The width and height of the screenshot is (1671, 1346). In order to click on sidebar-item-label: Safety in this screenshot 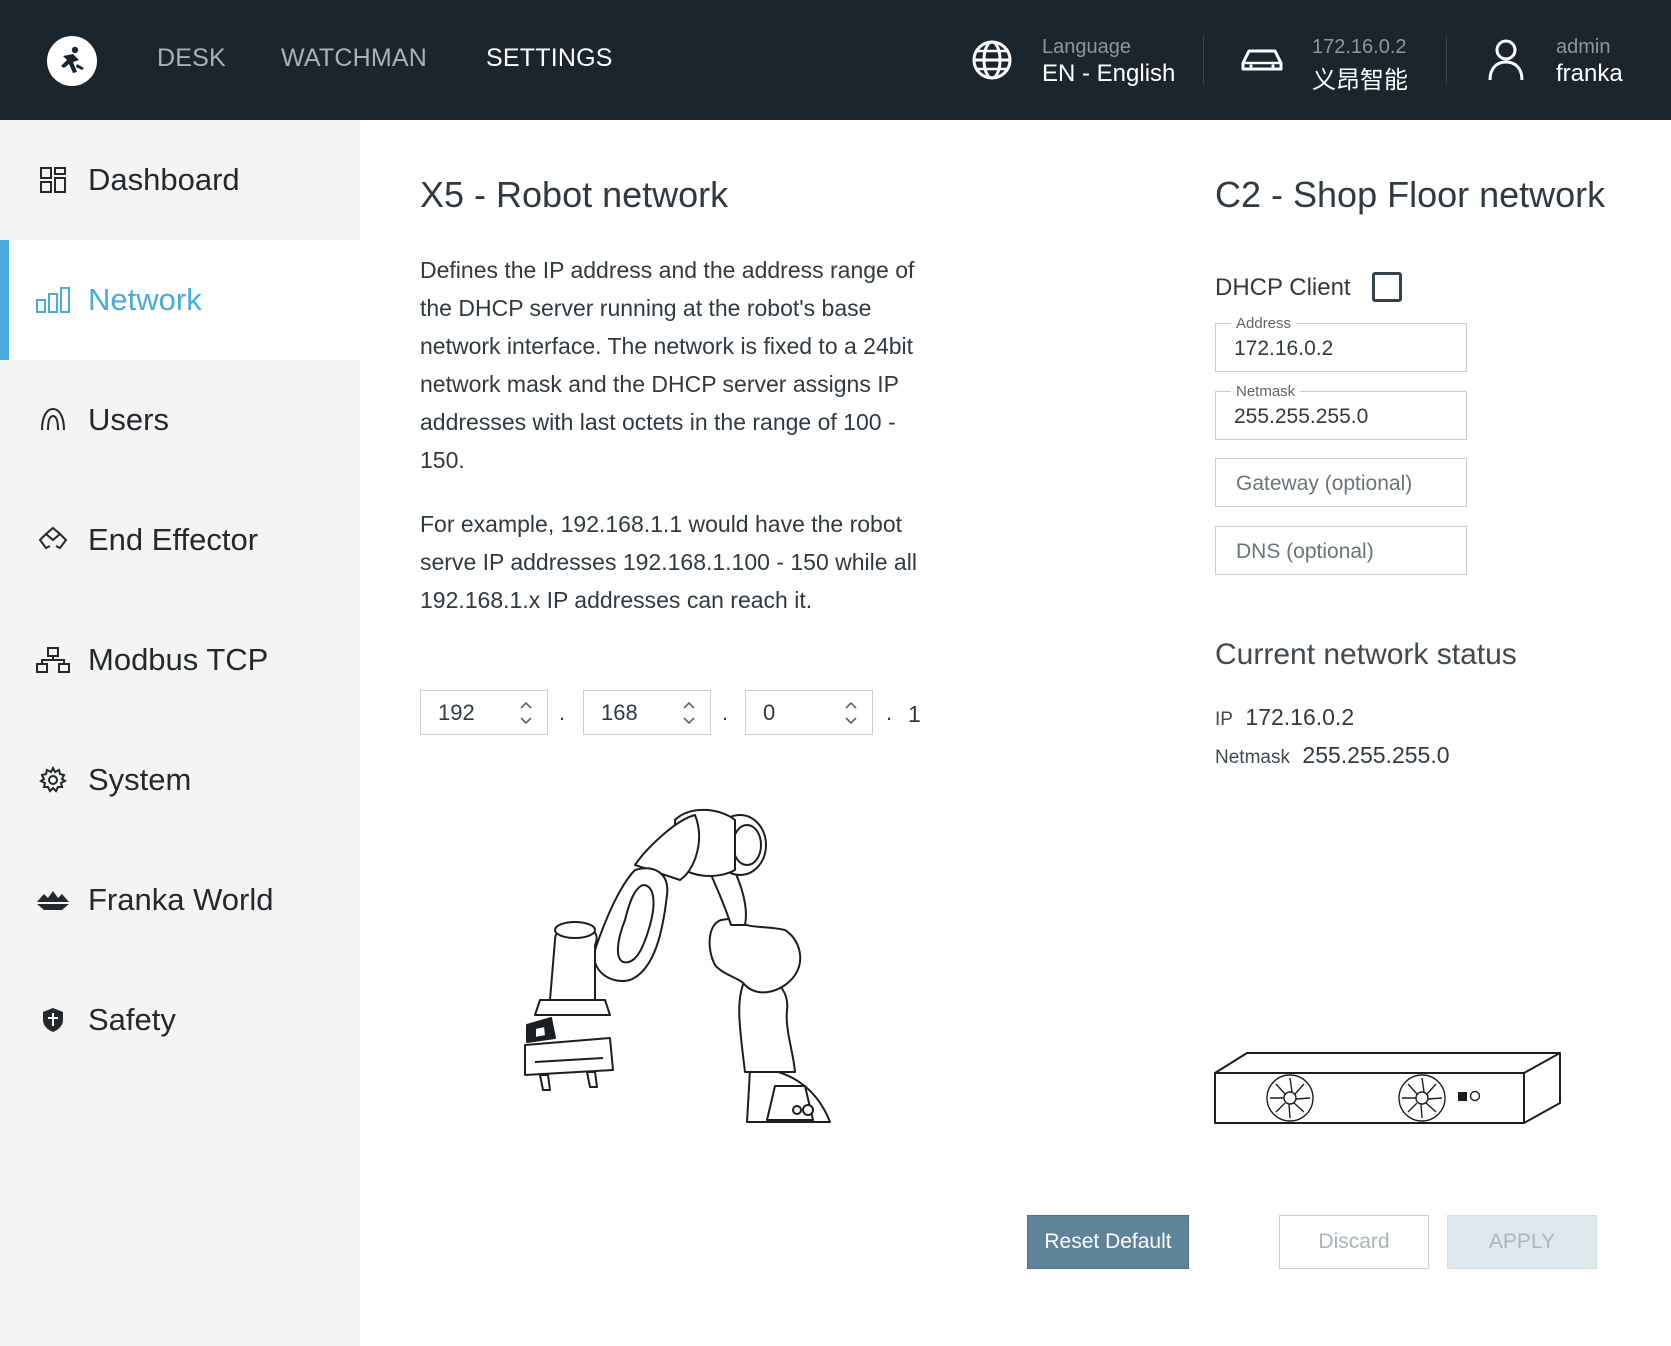, I will do `click(132, 1019)`.